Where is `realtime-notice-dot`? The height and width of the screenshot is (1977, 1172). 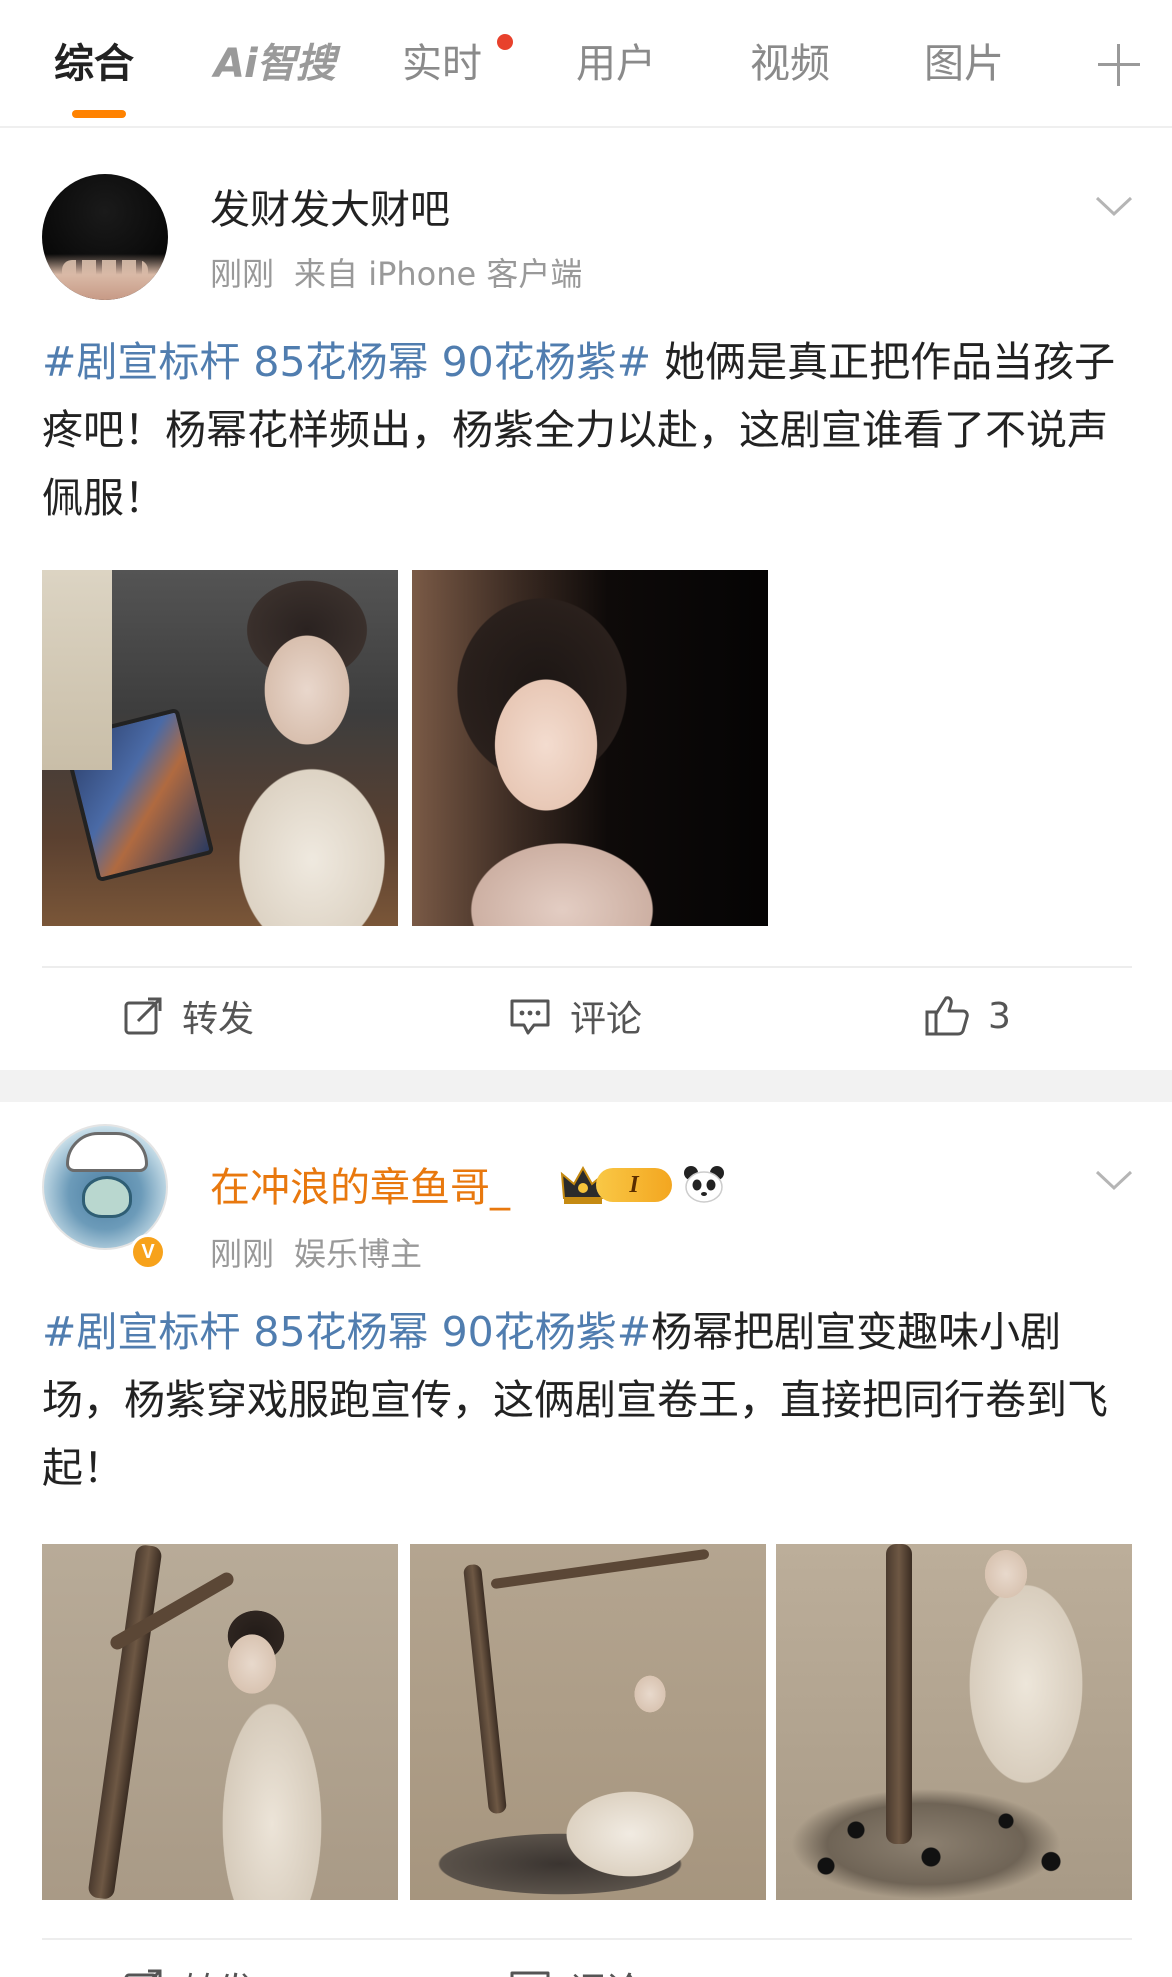
realtime-notice-dot is located at coordinates (505, 42).